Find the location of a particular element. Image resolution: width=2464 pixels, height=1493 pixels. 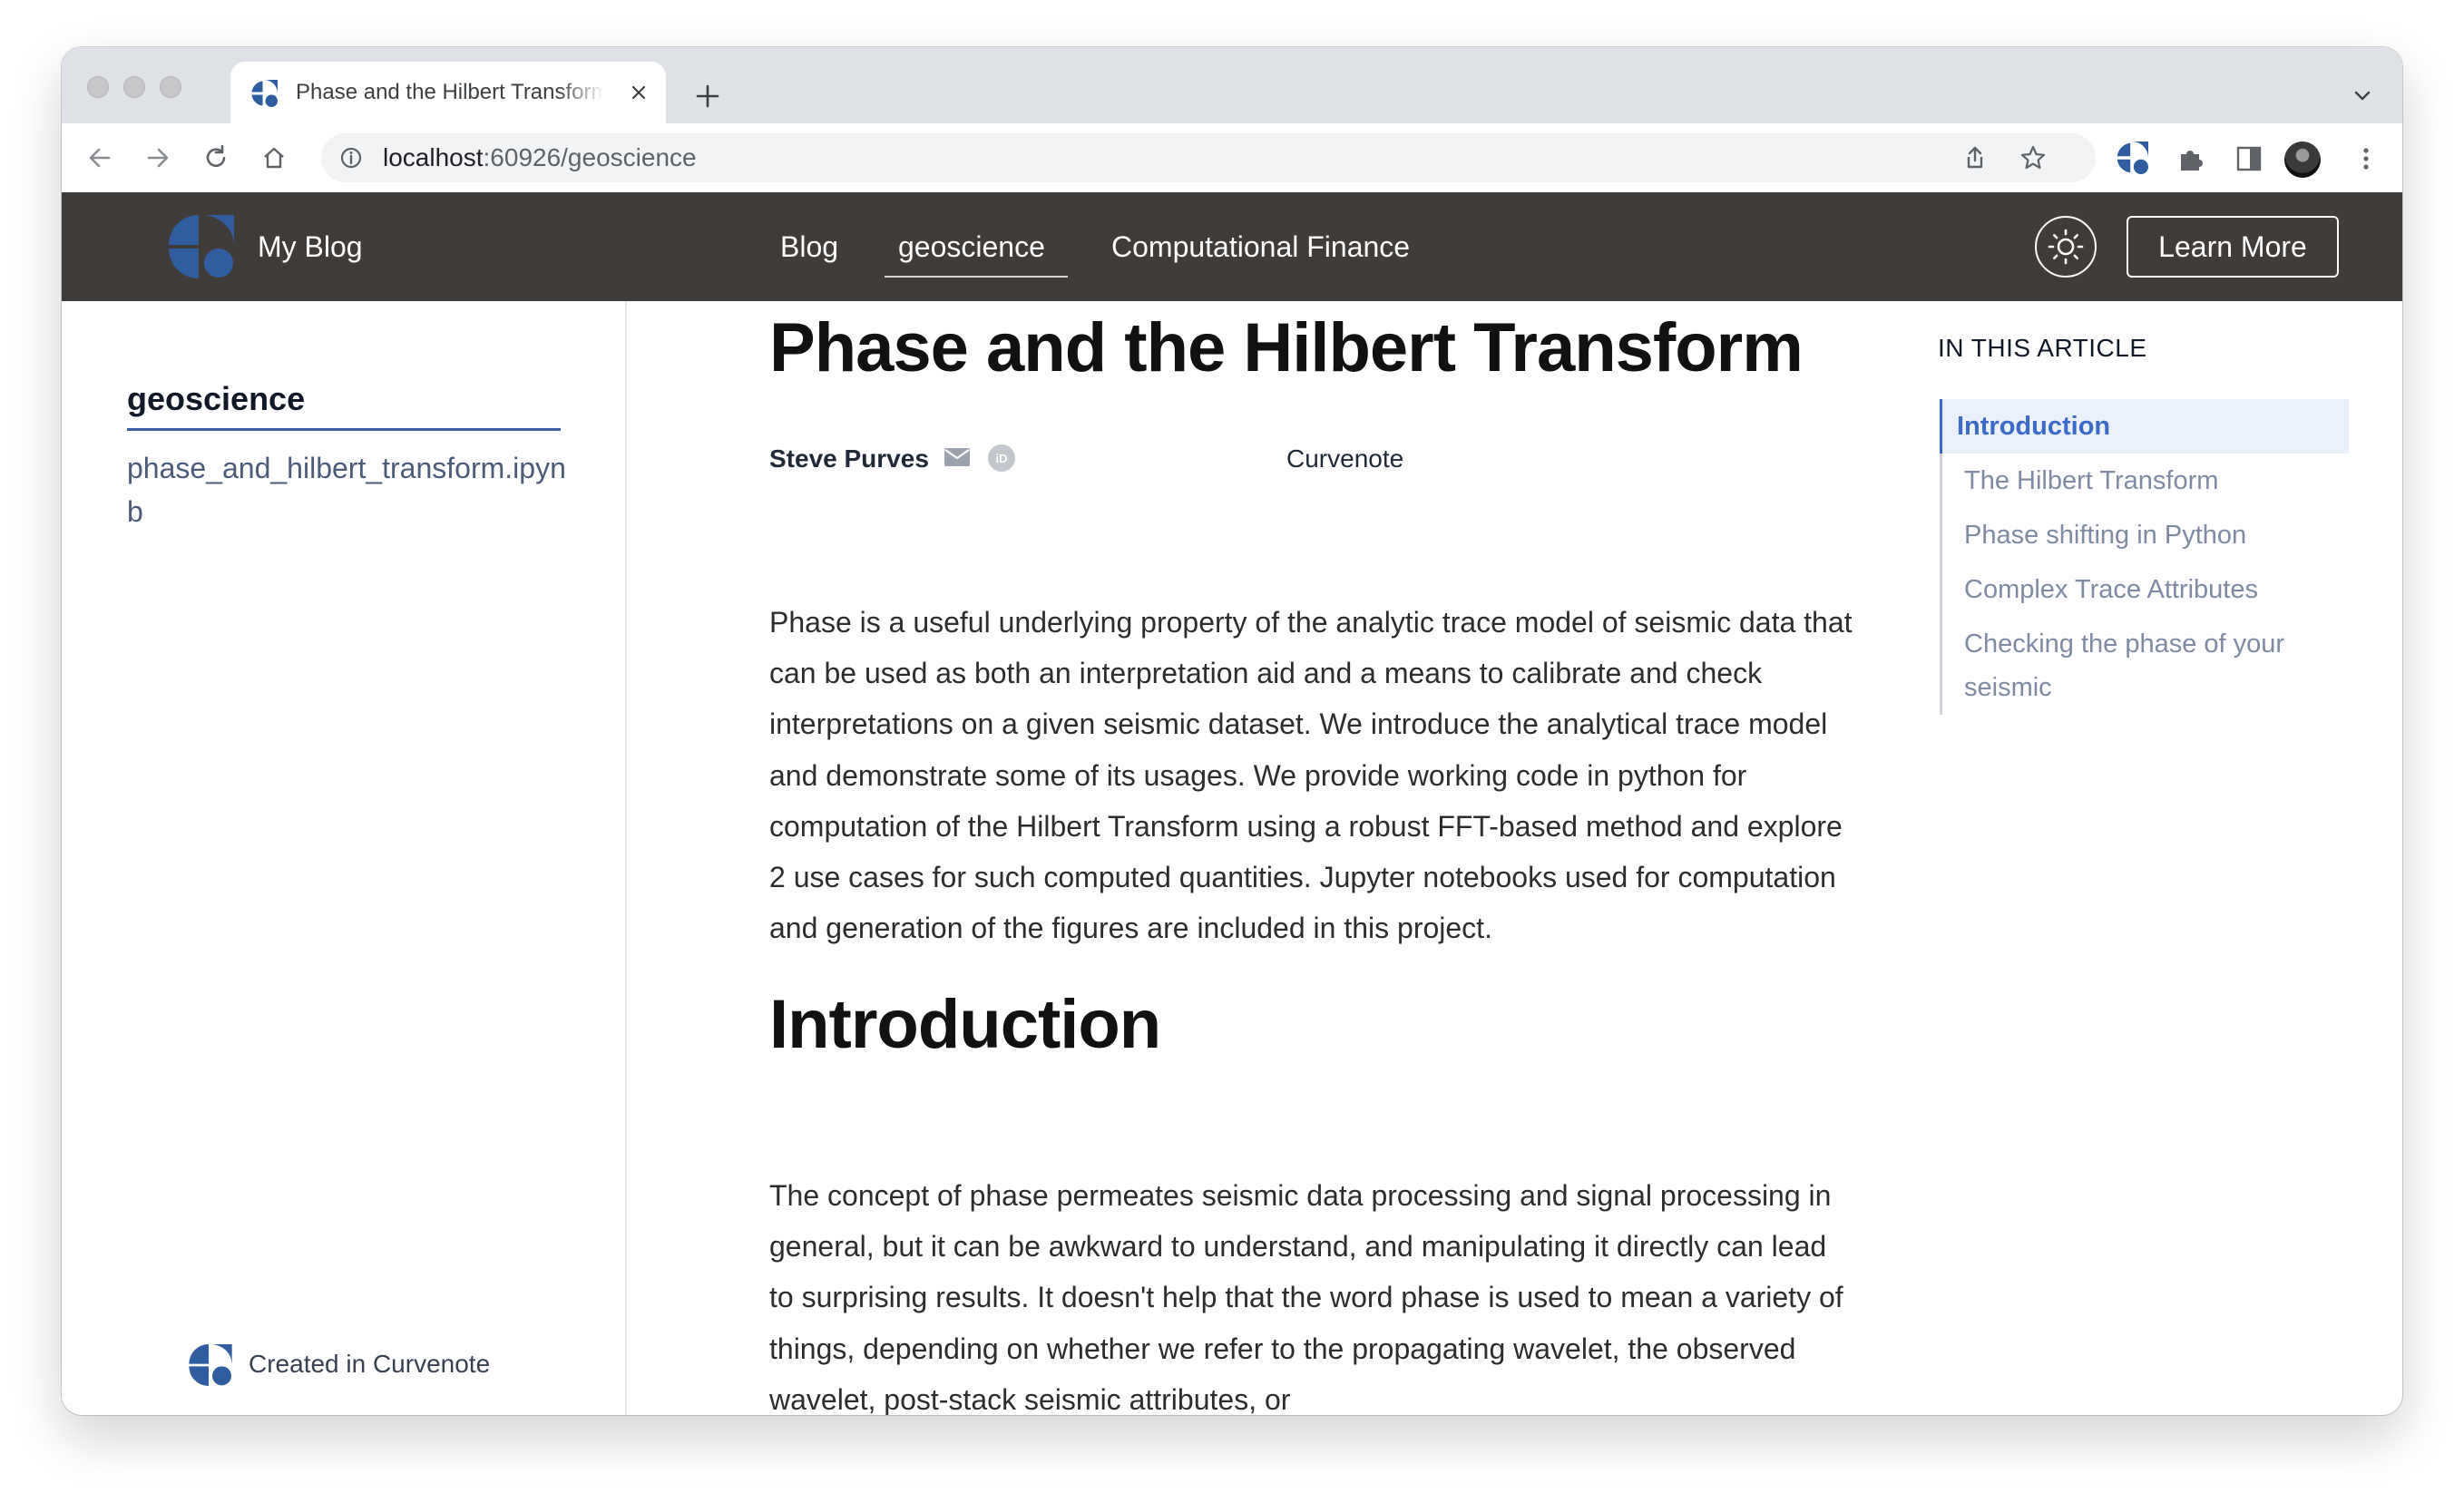

site-info-icon is located at coordinates (351, 158).